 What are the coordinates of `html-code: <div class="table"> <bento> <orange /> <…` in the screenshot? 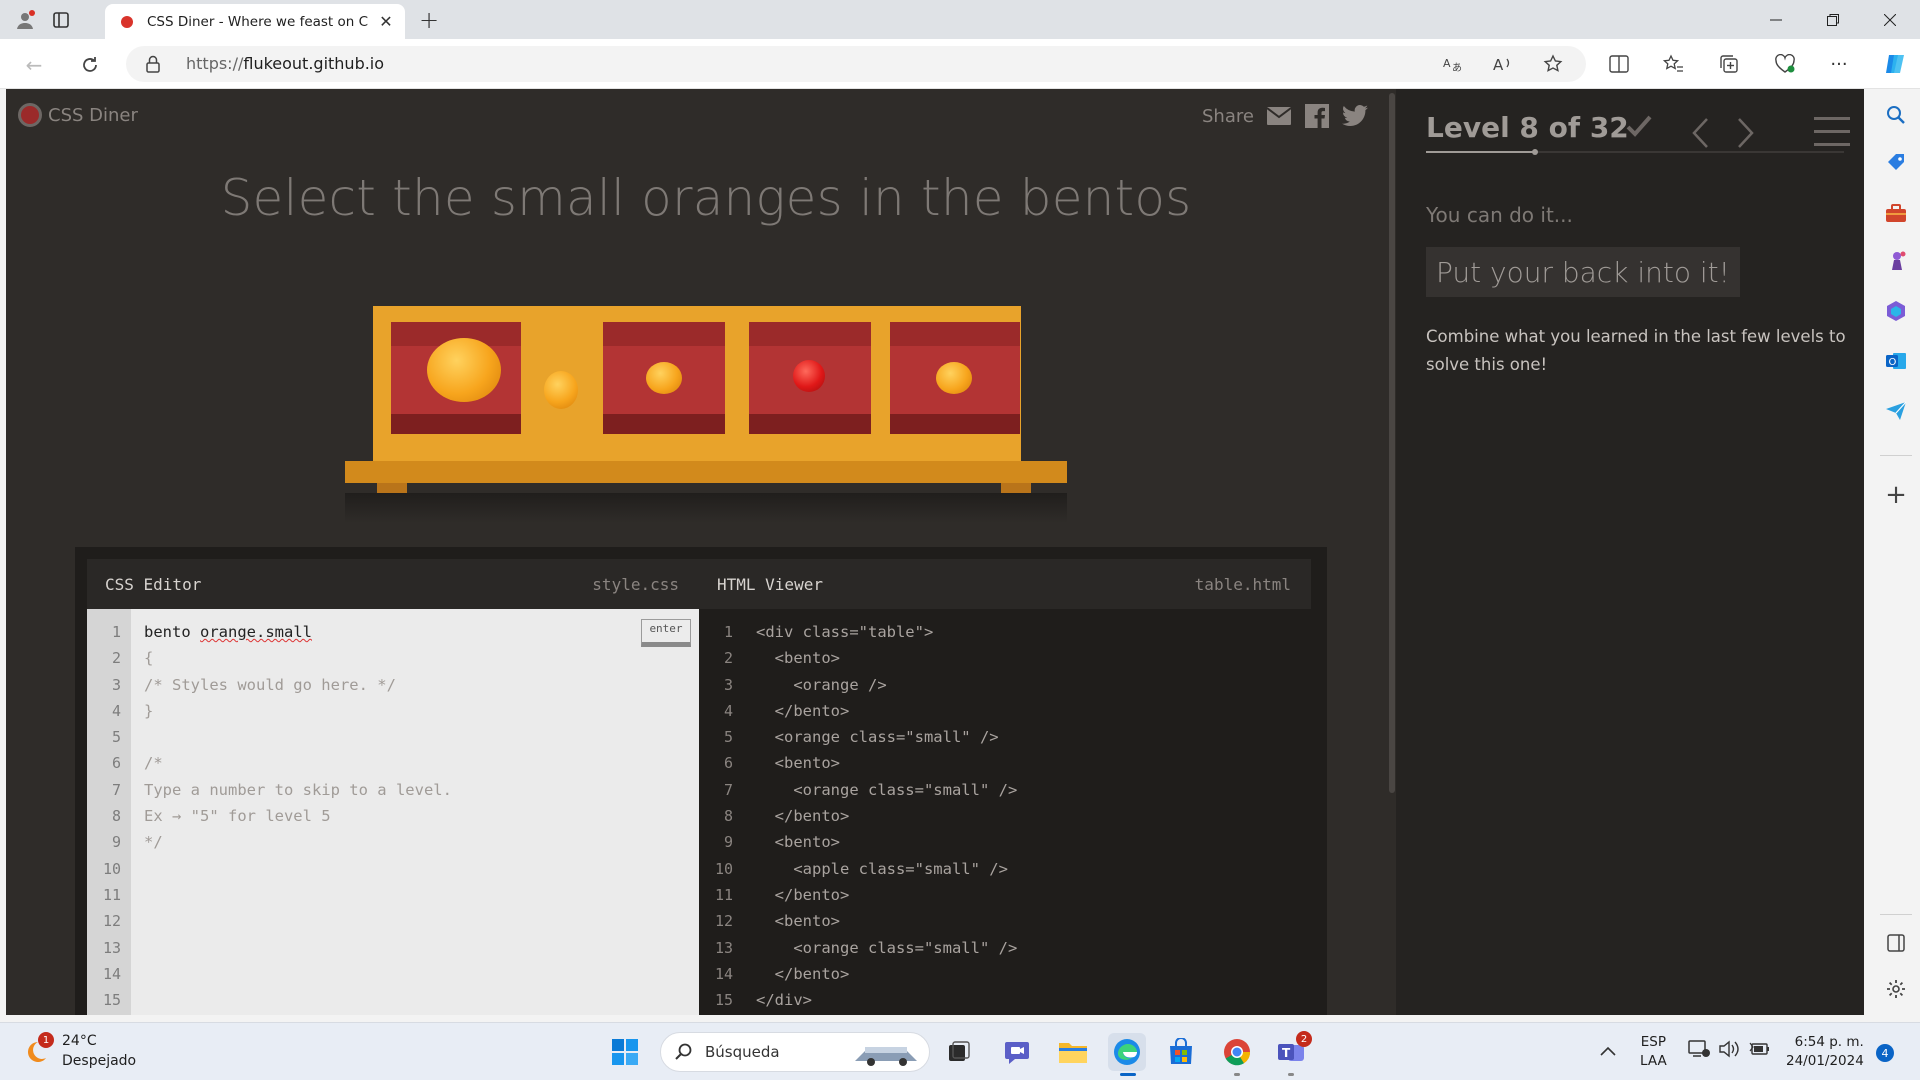 It's located at (886, 816).